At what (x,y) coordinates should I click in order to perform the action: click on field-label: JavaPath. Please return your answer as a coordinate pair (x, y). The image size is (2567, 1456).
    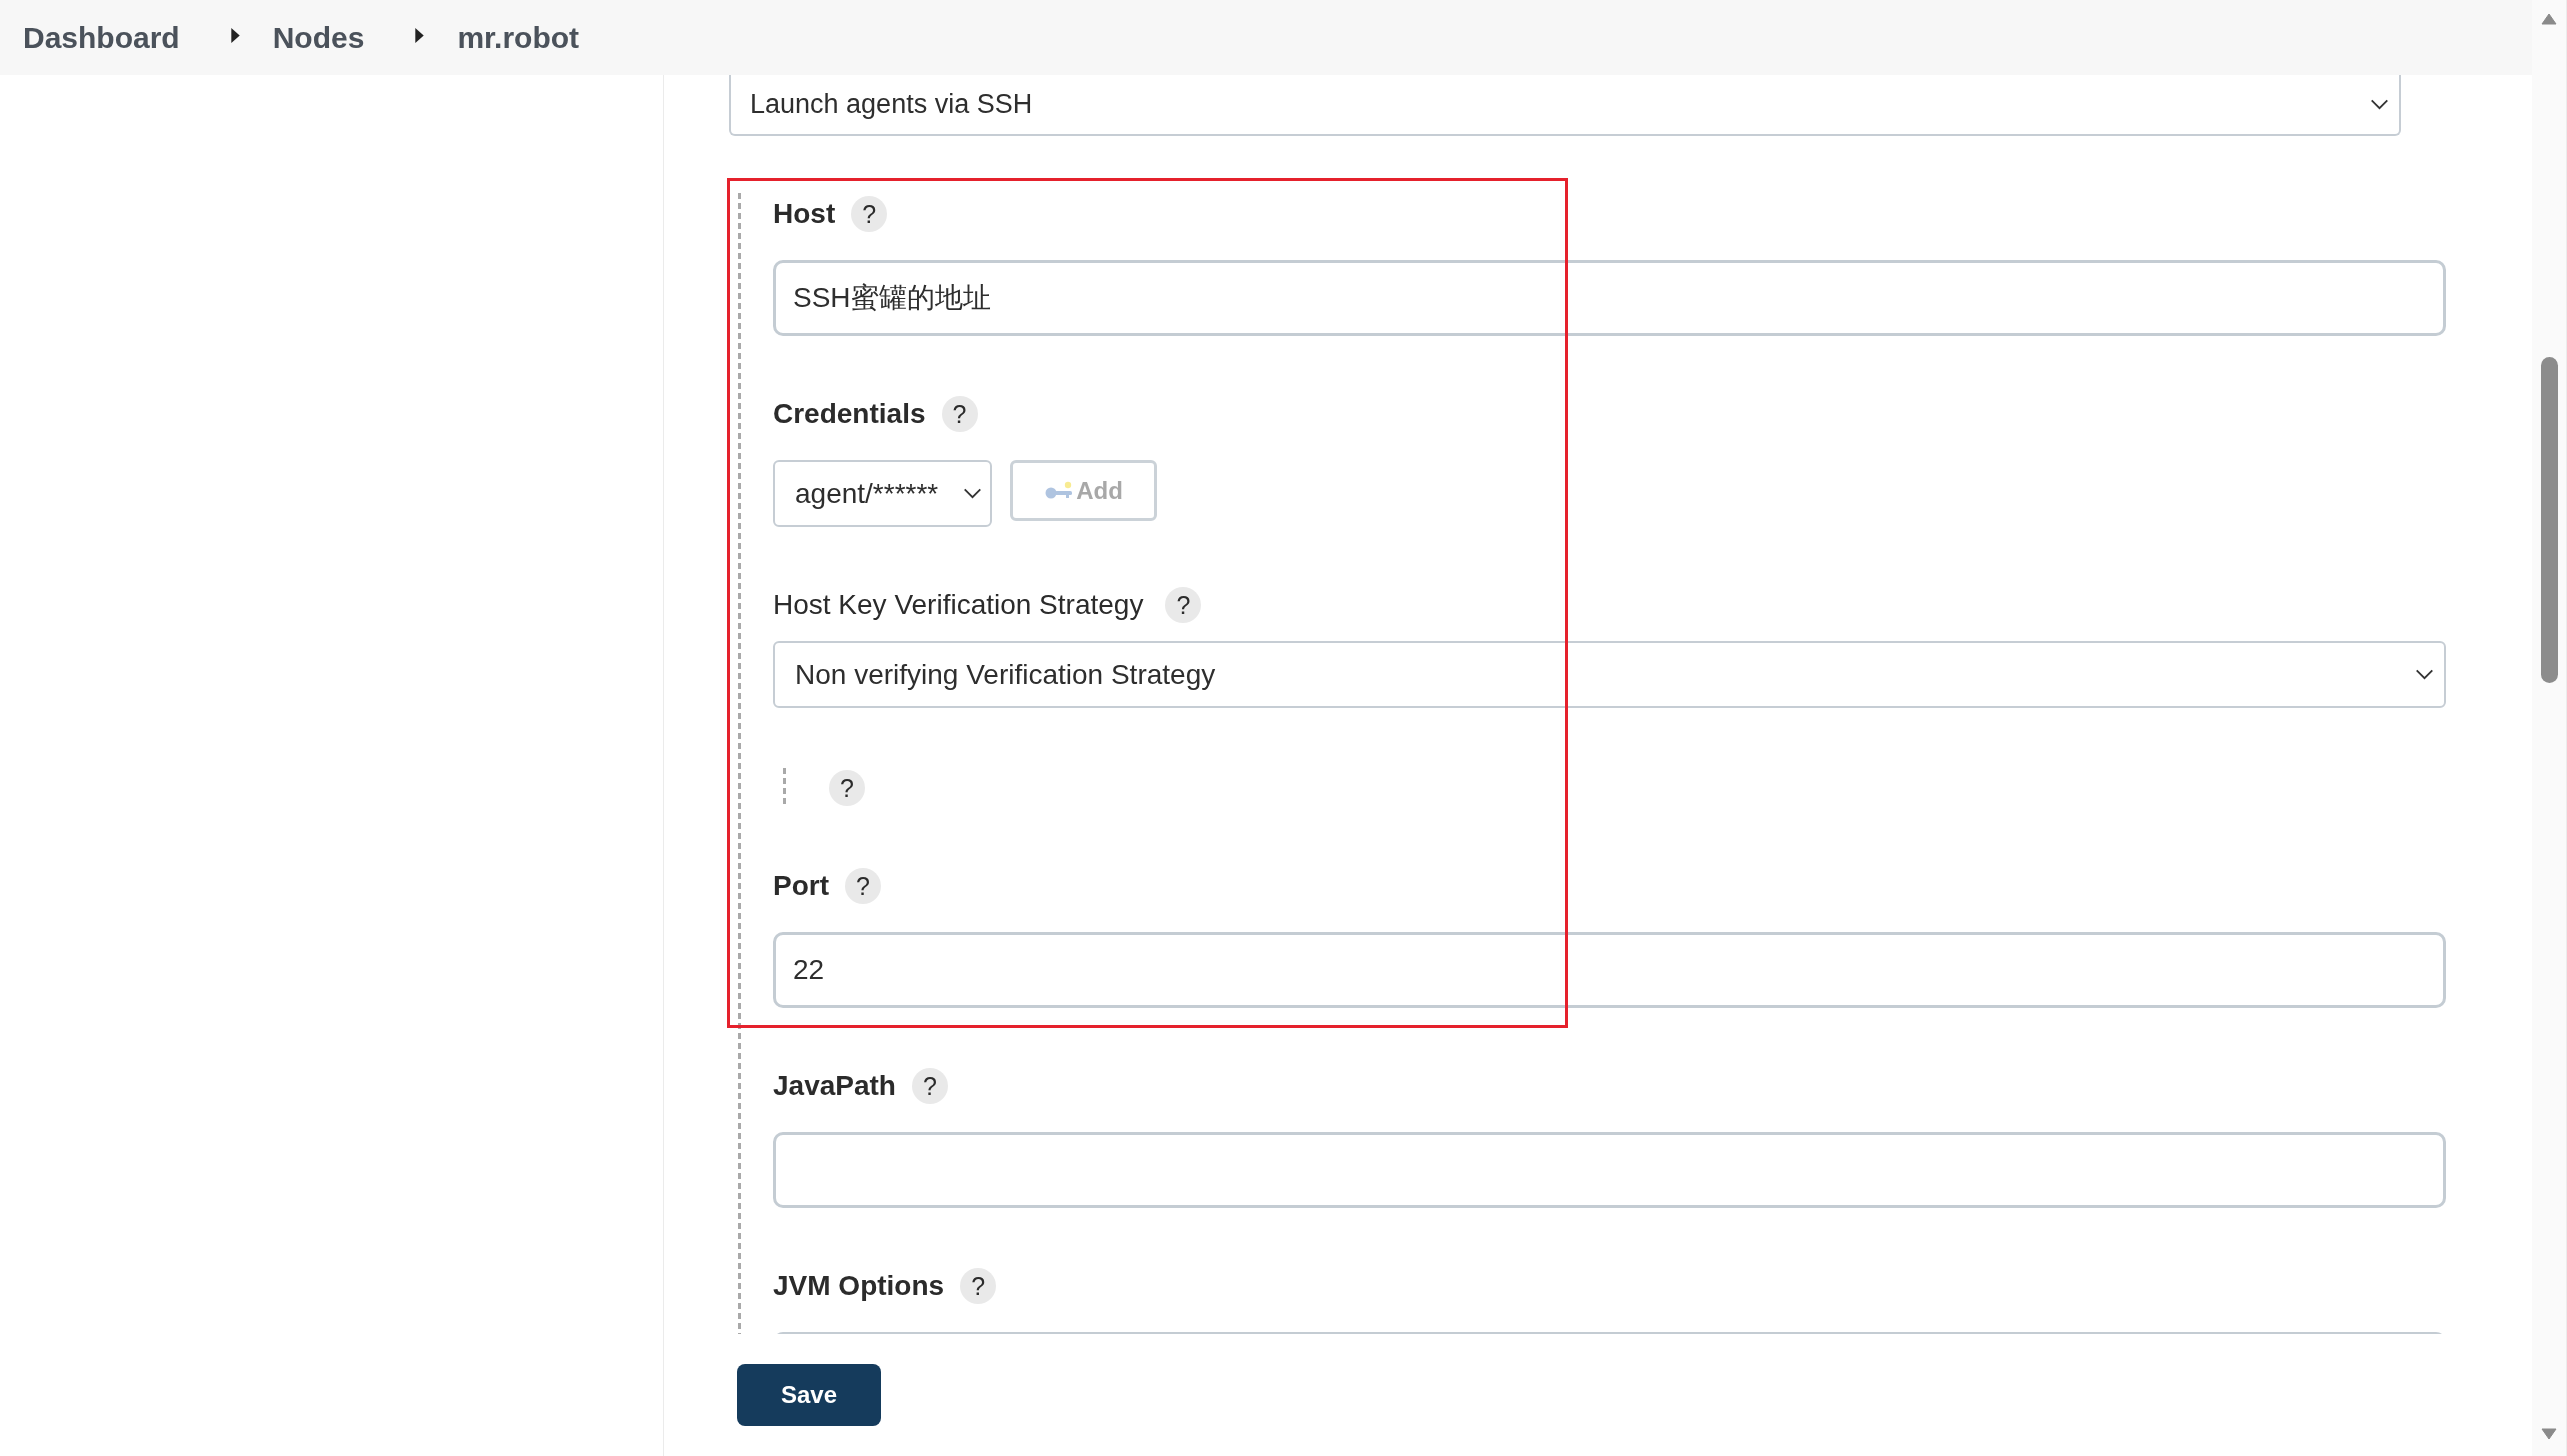
    Looking at the image, I should click on (834, 1086).